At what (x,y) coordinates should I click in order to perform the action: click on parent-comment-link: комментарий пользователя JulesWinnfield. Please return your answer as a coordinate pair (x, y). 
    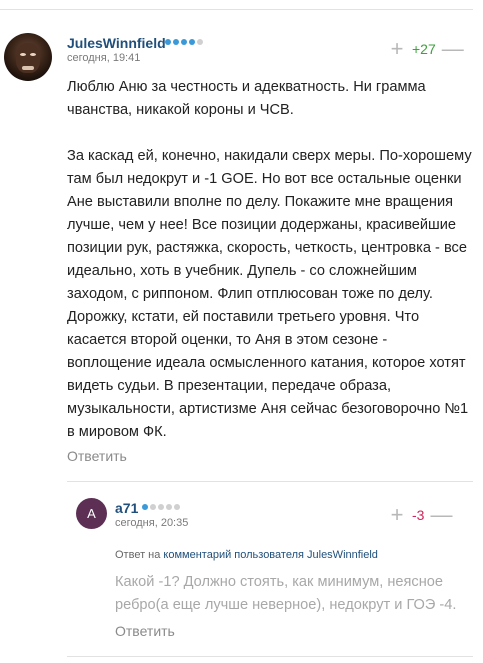
    Looking at the image, I should click on (270, 555).